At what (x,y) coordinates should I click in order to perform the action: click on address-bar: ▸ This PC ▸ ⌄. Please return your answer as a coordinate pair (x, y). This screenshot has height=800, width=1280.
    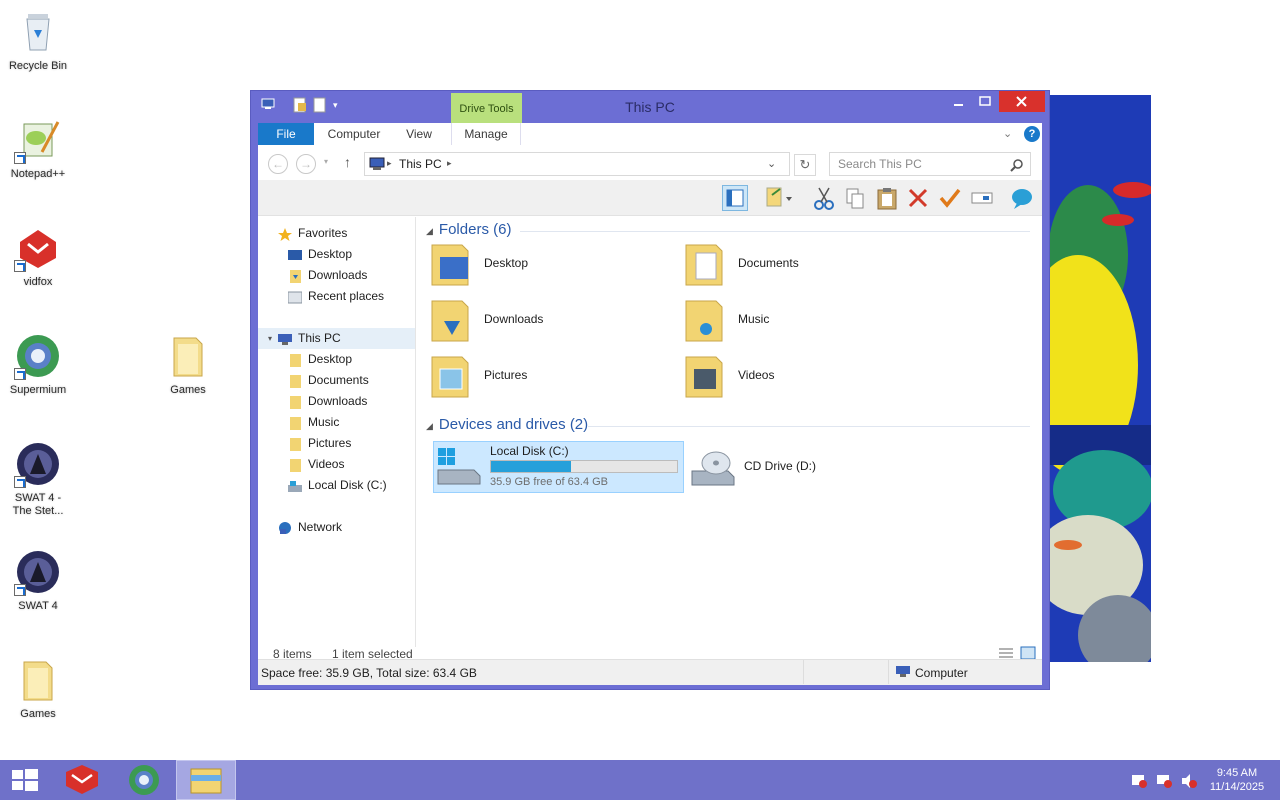
    Looking at the image, I should click on (577, 164).